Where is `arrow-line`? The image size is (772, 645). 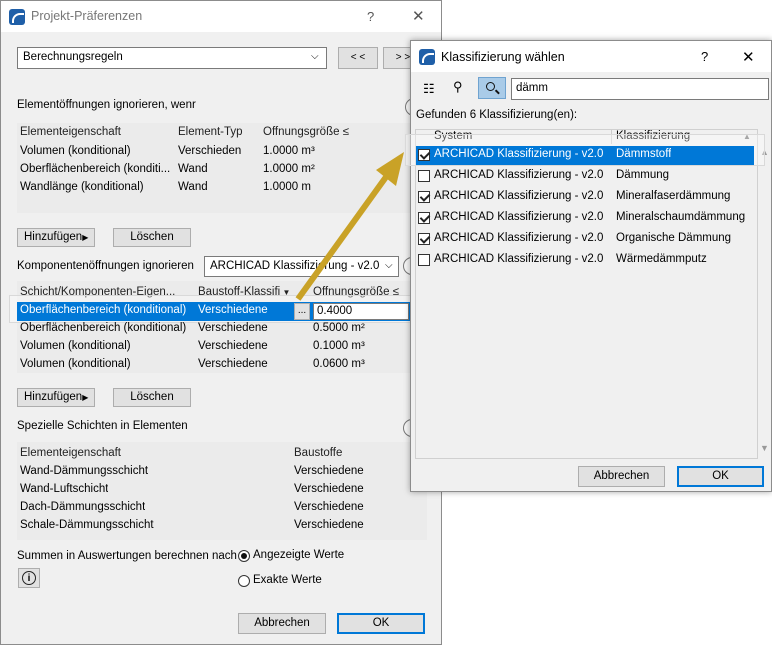 arrow-line is located at coordinates (342, 238).